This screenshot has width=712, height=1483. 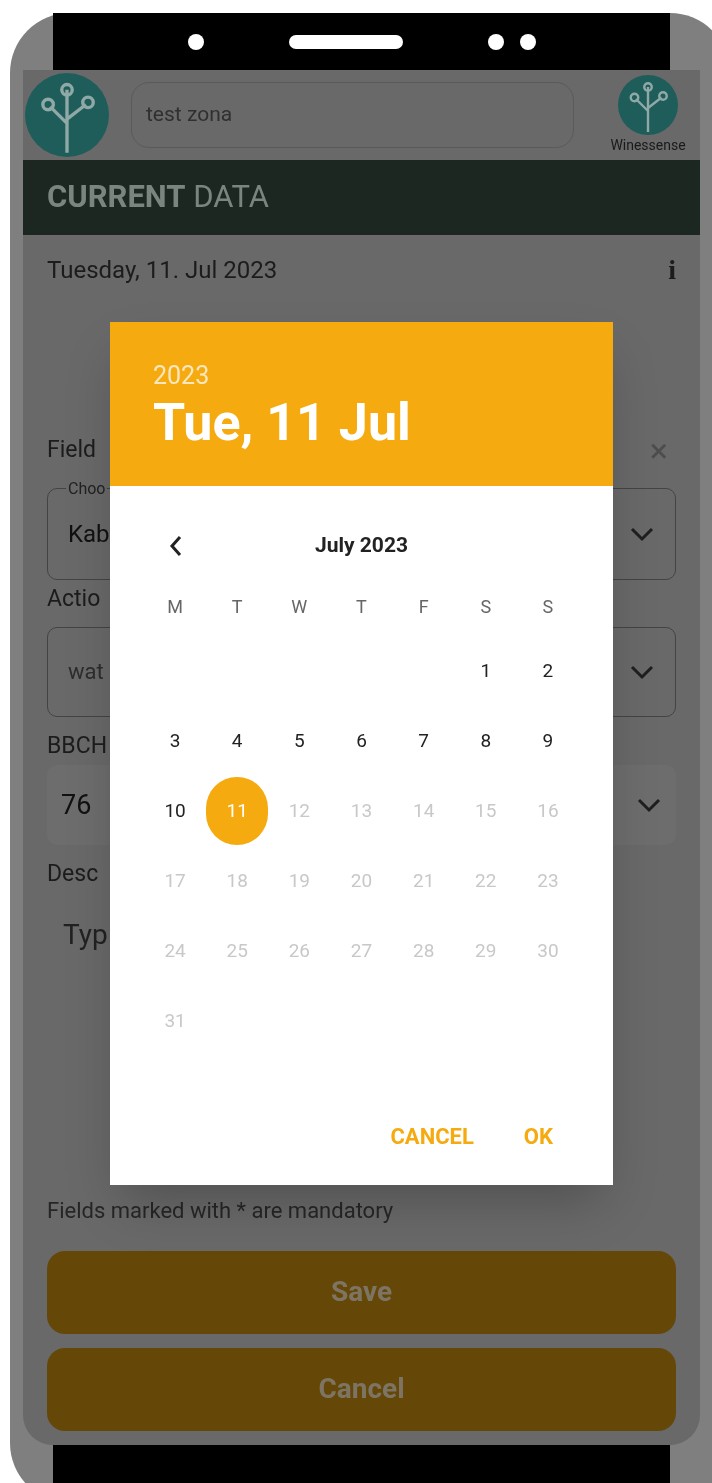 What do you see at coordinates (345, 41) in the screenshot?
I see `speaker-slot-icon` at bounding box center [345, 41].